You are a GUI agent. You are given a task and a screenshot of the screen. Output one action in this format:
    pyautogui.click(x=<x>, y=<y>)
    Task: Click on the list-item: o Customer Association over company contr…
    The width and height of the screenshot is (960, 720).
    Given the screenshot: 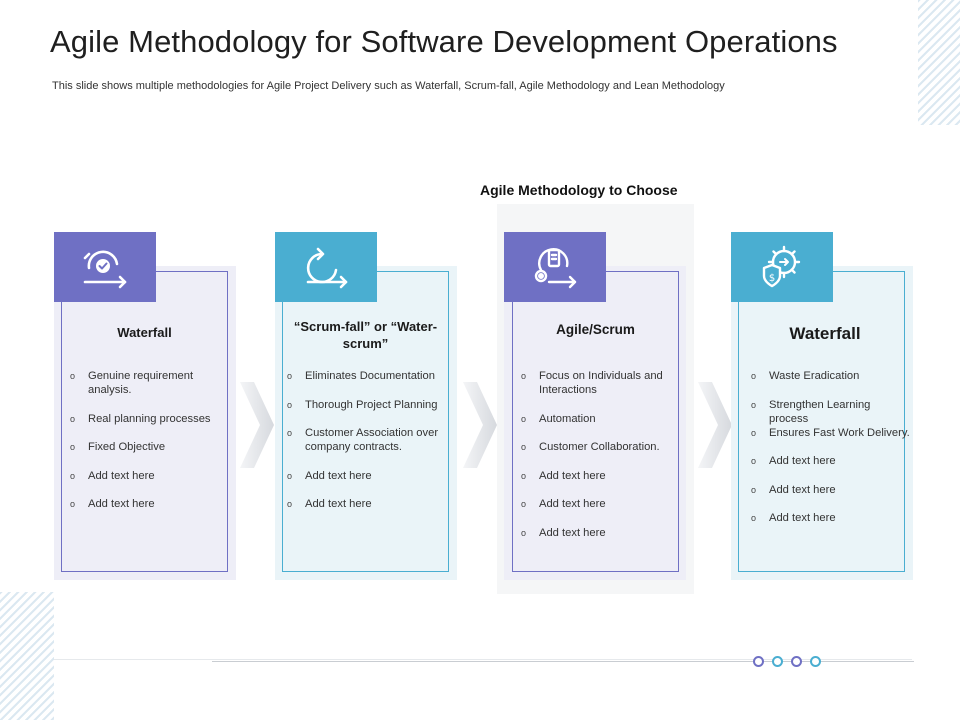 What is the action you would take?
    pyautogui.click(x=369, y=440)
    